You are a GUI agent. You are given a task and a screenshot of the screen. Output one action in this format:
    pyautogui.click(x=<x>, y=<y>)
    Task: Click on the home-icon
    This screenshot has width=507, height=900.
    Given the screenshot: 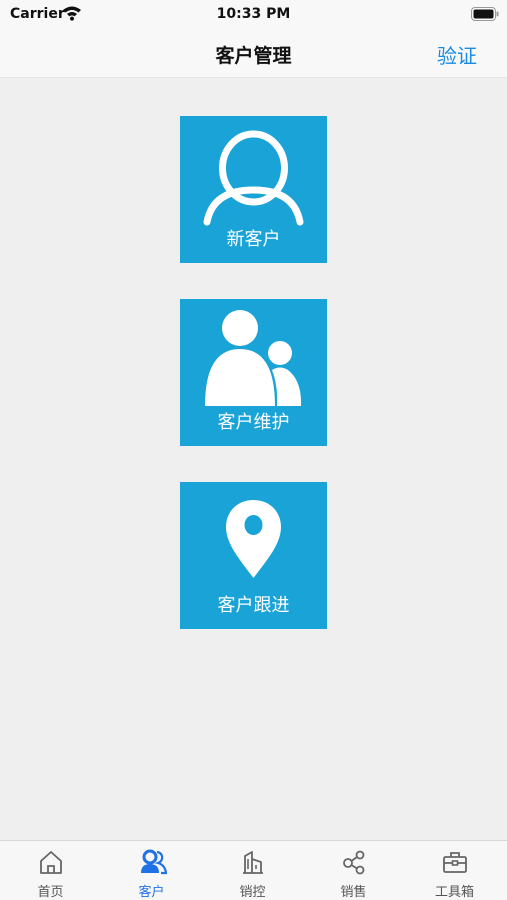 What is the action you would take?
    pyautogui.click(x=51, y=862)
    